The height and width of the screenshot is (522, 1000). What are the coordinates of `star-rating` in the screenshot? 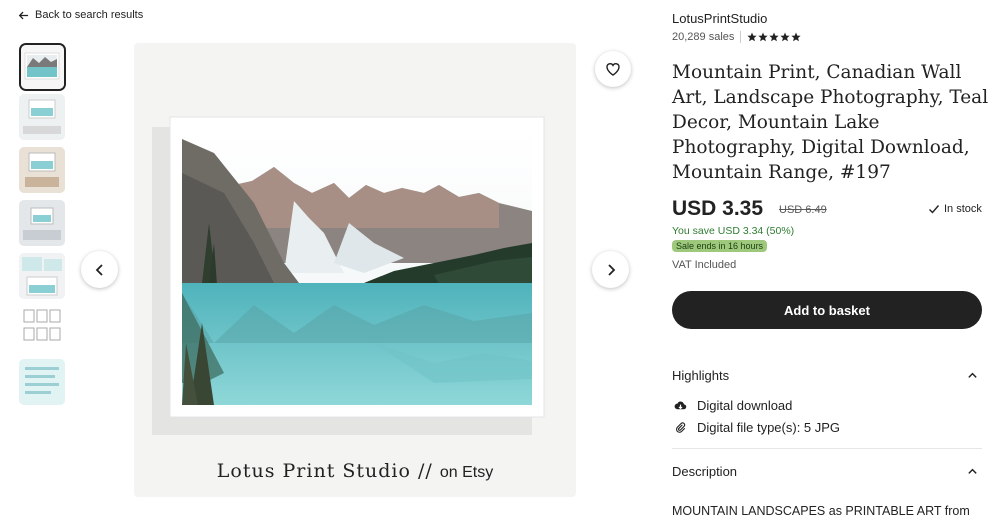 It's located at (774, 37).